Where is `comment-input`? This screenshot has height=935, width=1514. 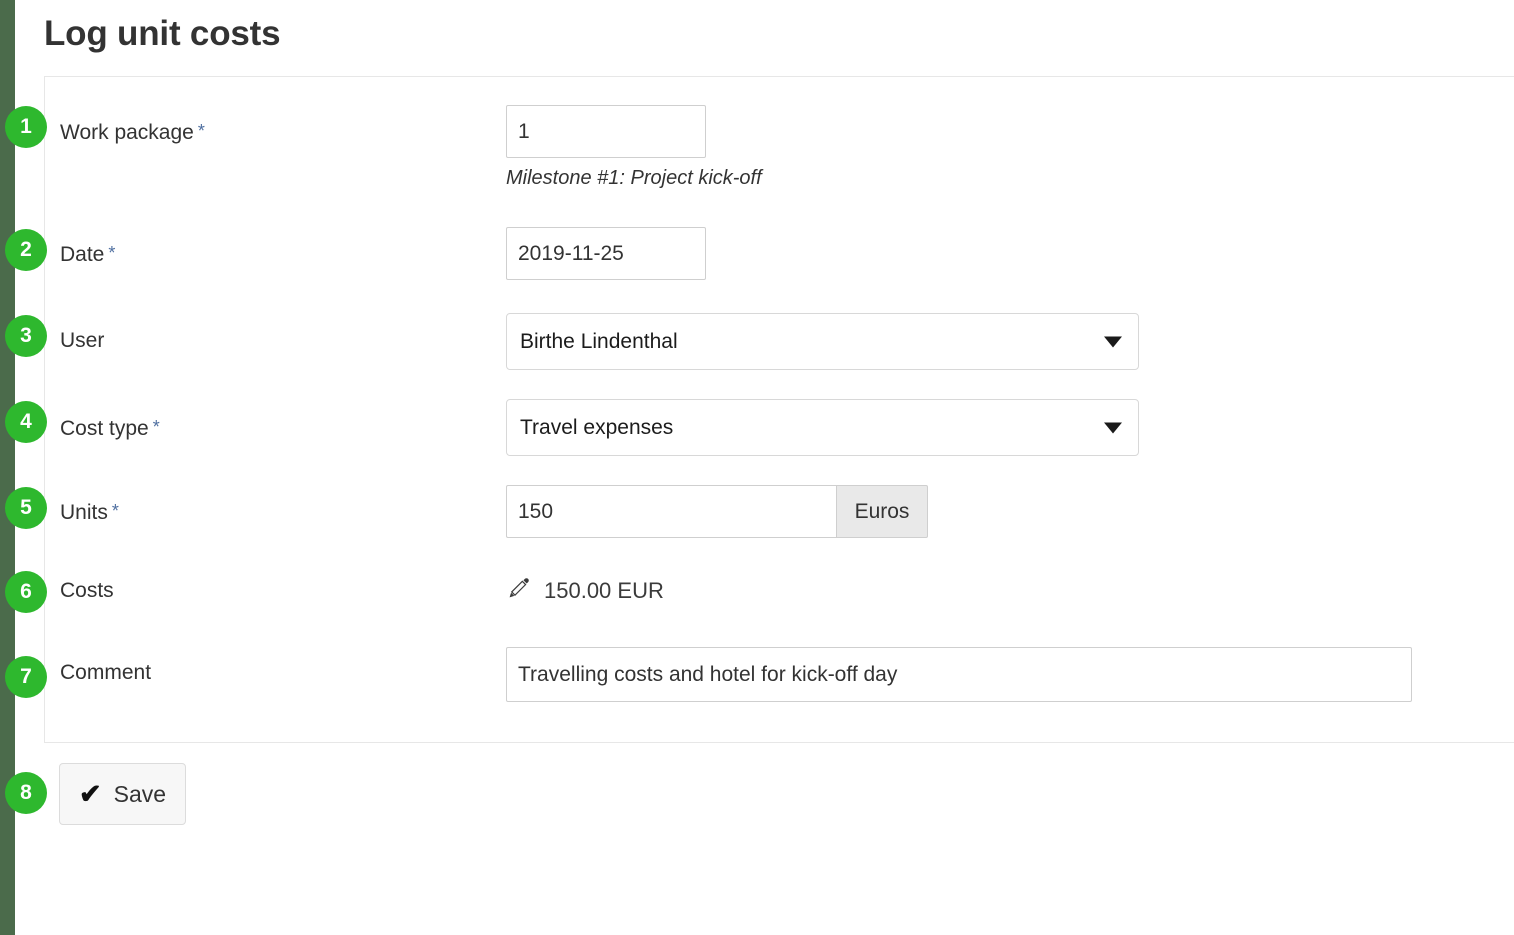
comment-input is located at coordinates (959, 674).